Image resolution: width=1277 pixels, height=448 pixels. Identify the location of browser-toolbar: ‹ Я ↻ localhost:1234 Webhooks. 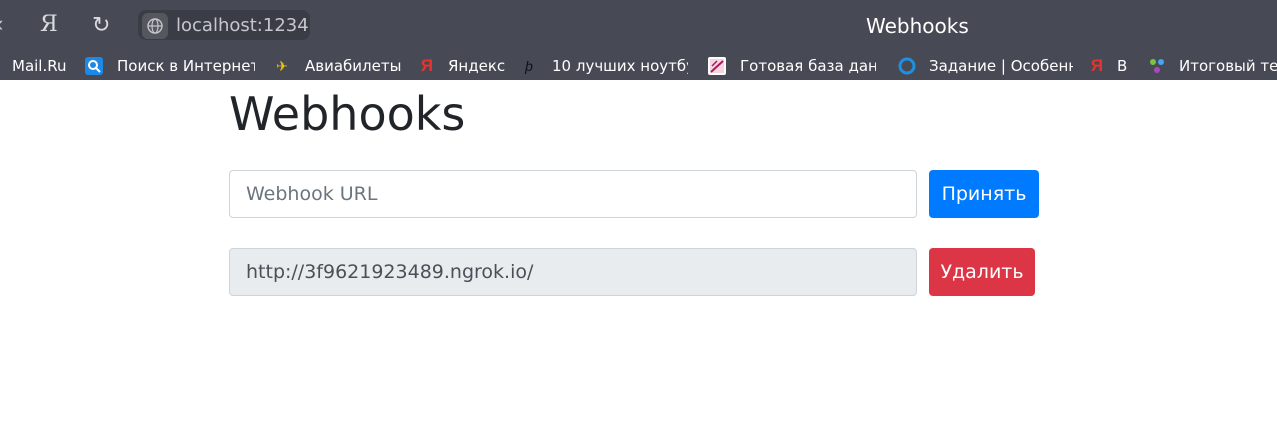
(638, 26).